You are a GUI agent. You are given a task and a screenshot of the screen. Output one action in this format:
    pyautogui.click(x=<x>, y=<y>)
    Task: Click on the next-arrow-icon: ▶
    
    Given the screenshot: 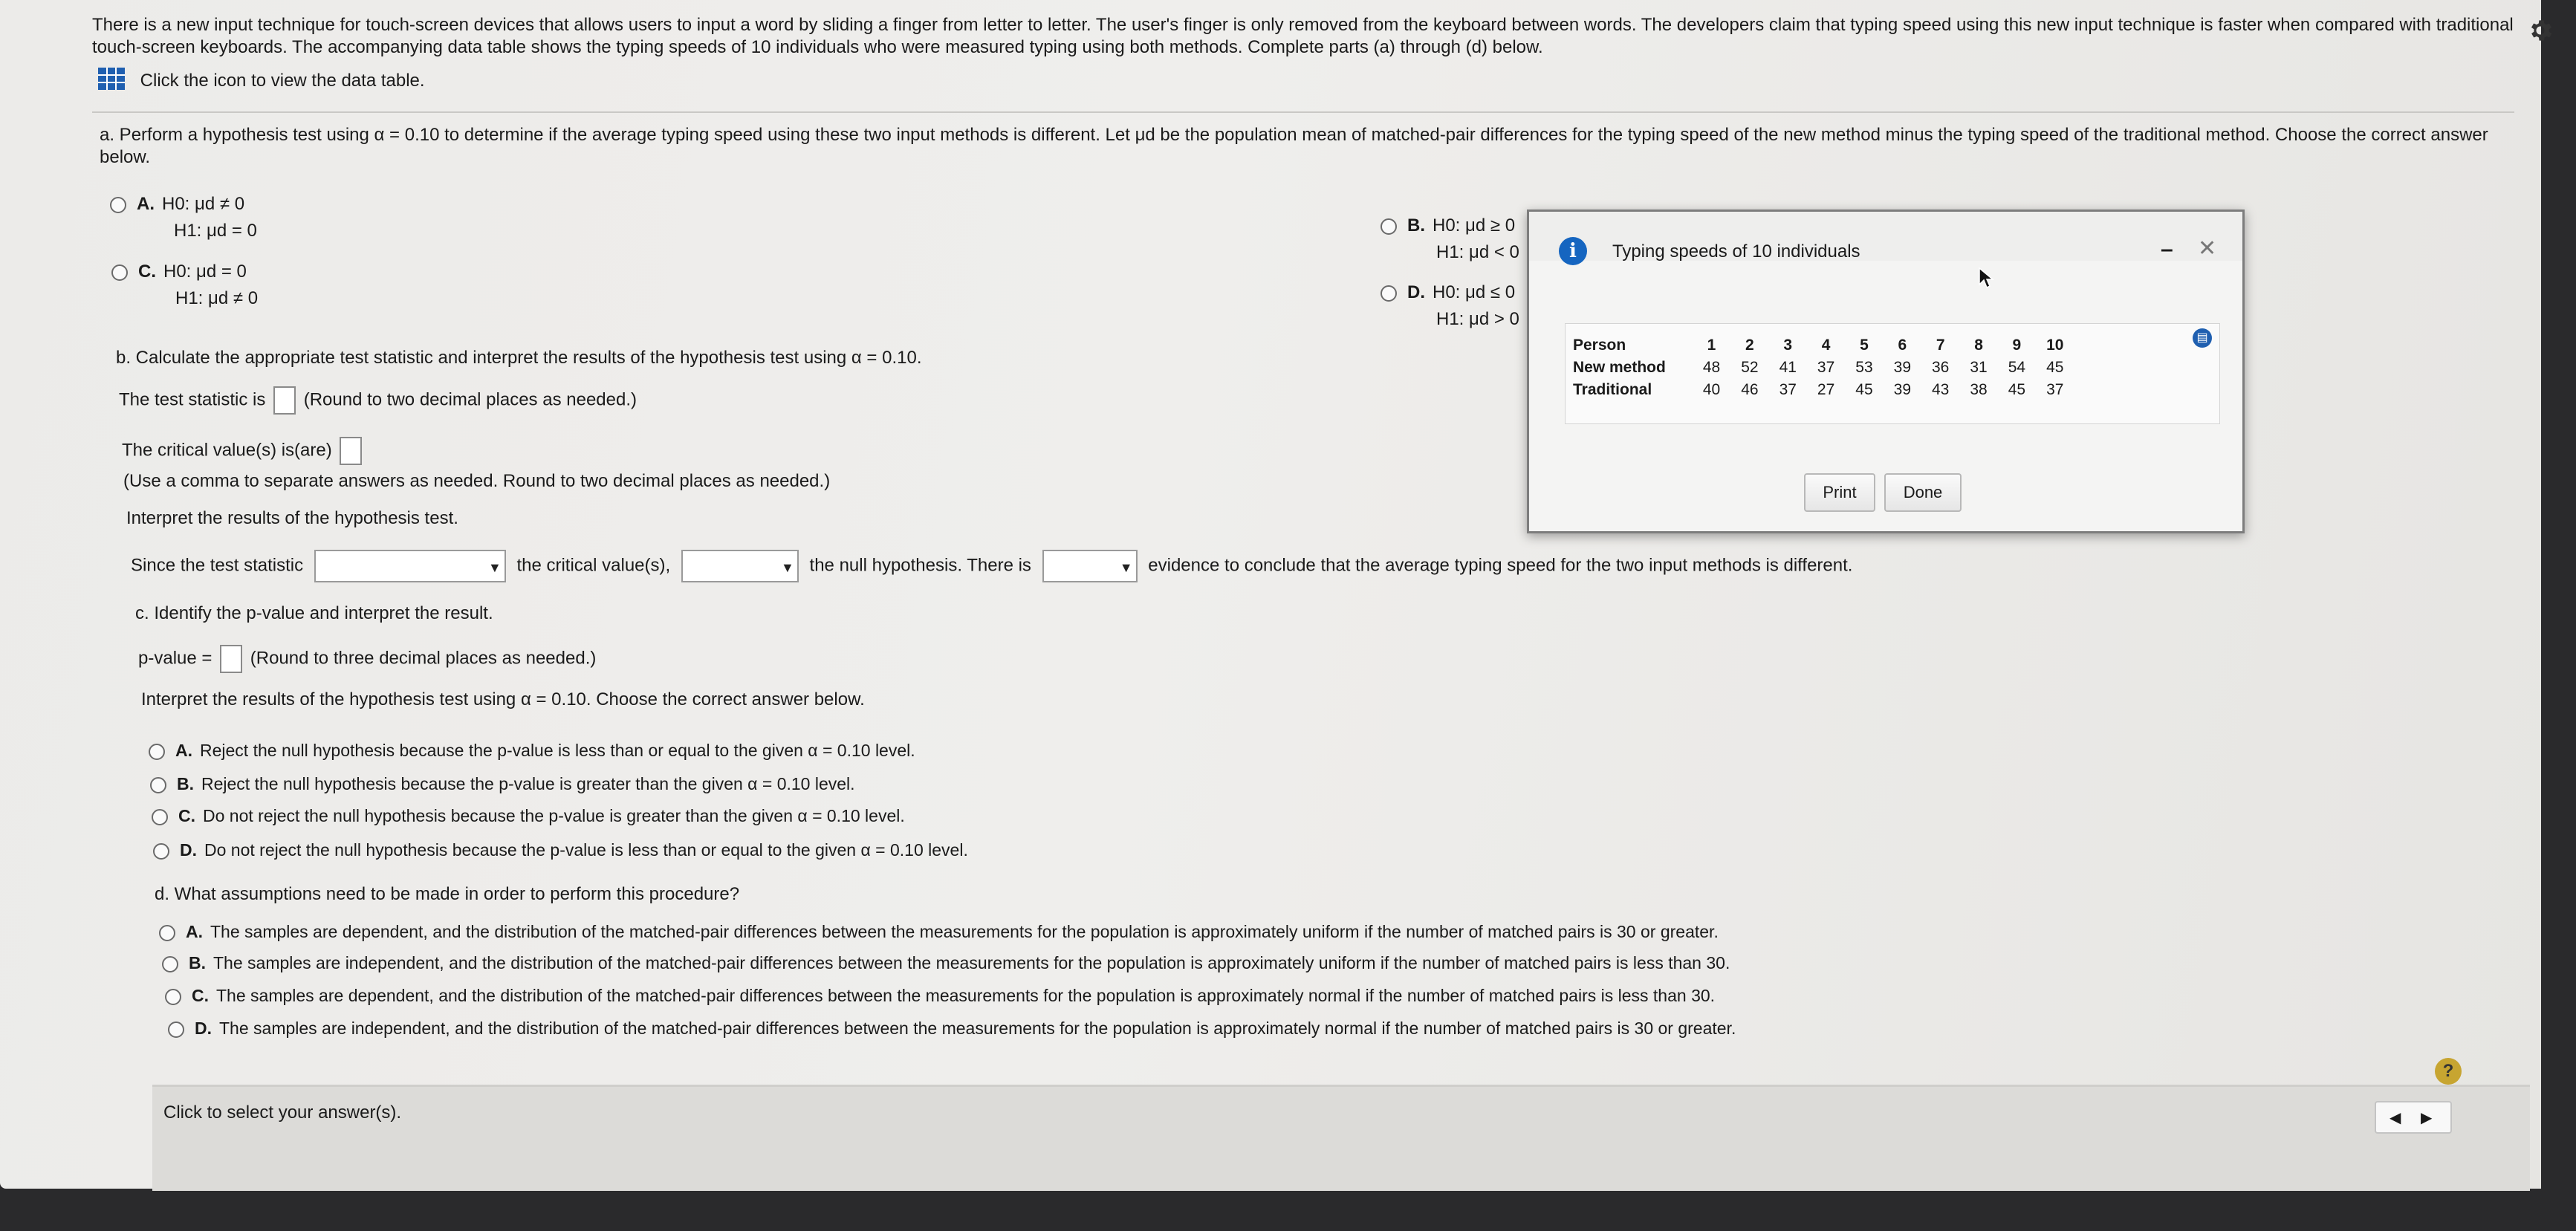 What is the action you would take?
    pyautogui.click(x=2426, y=1117)
    